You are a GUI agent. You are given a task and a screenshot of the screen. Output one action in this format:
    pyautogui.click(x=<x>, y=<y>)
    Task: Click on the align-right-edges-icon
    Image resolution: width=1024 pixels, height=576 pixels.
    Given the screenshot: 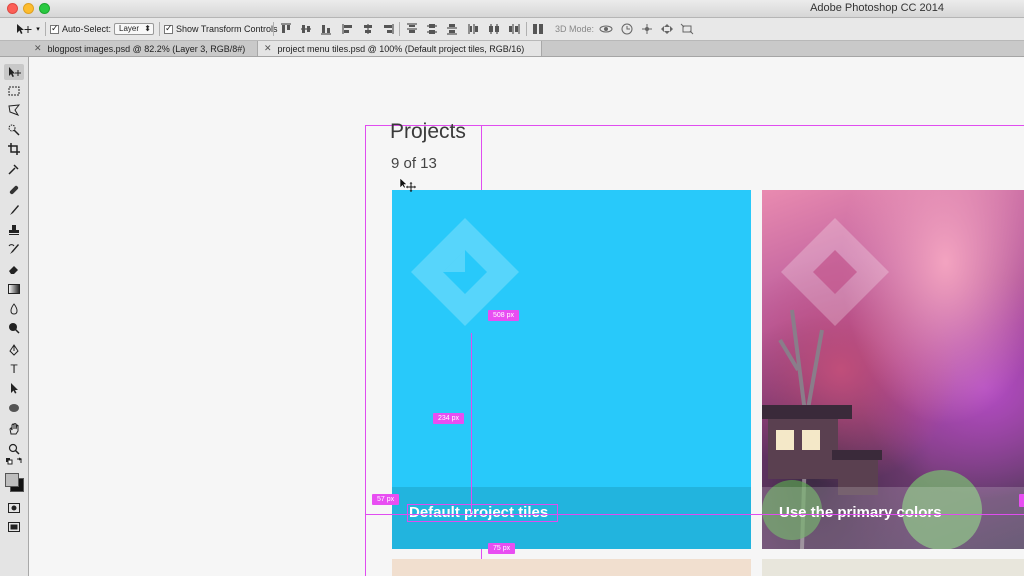 What is the action you would take?
    pyautogui.click(x=388, y=29)
    